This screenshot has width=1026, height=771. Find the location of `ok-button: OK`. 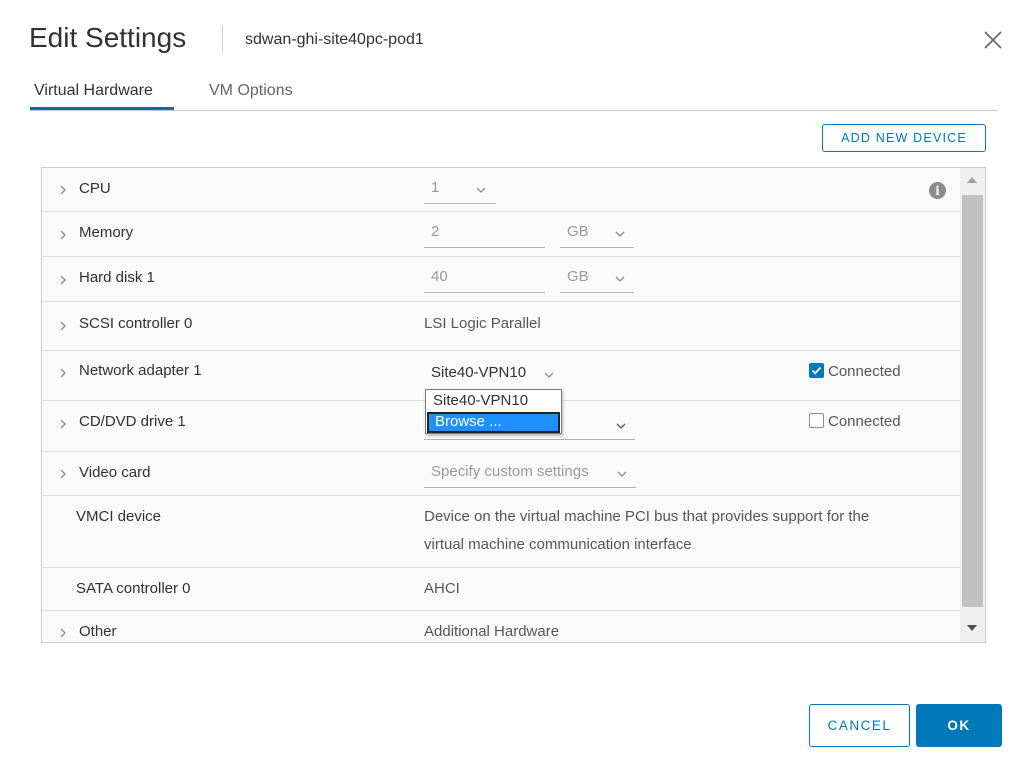

ok-button: OK is located at coordinates (959, 725).